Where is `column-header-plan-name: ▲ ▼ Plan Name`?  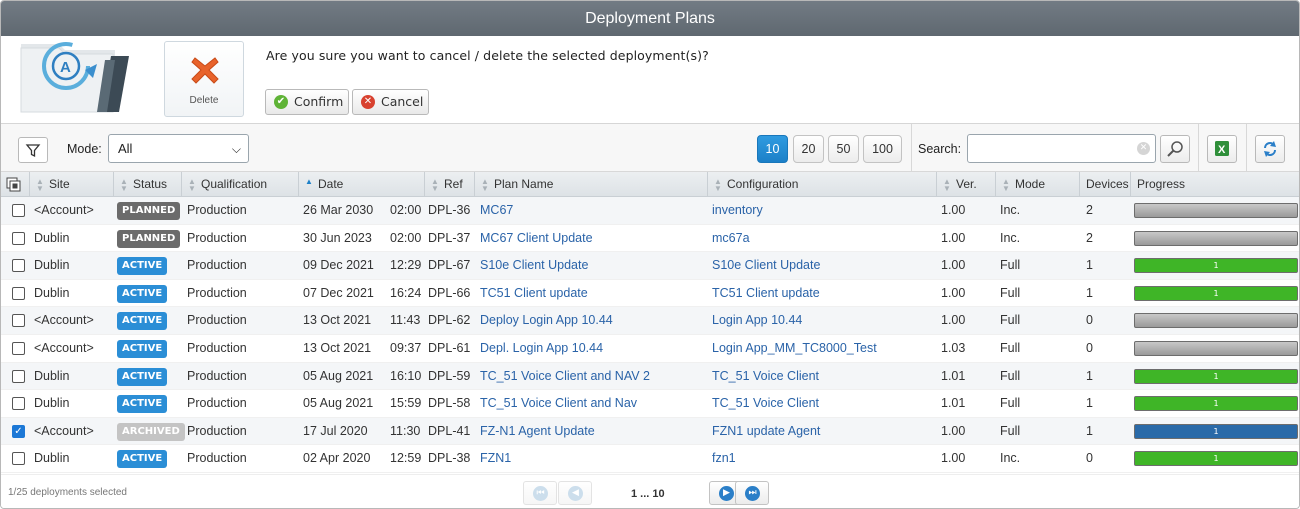
column-header-plan-name: ▲ ▼ Plan Name is located at coordinates (590, 184).